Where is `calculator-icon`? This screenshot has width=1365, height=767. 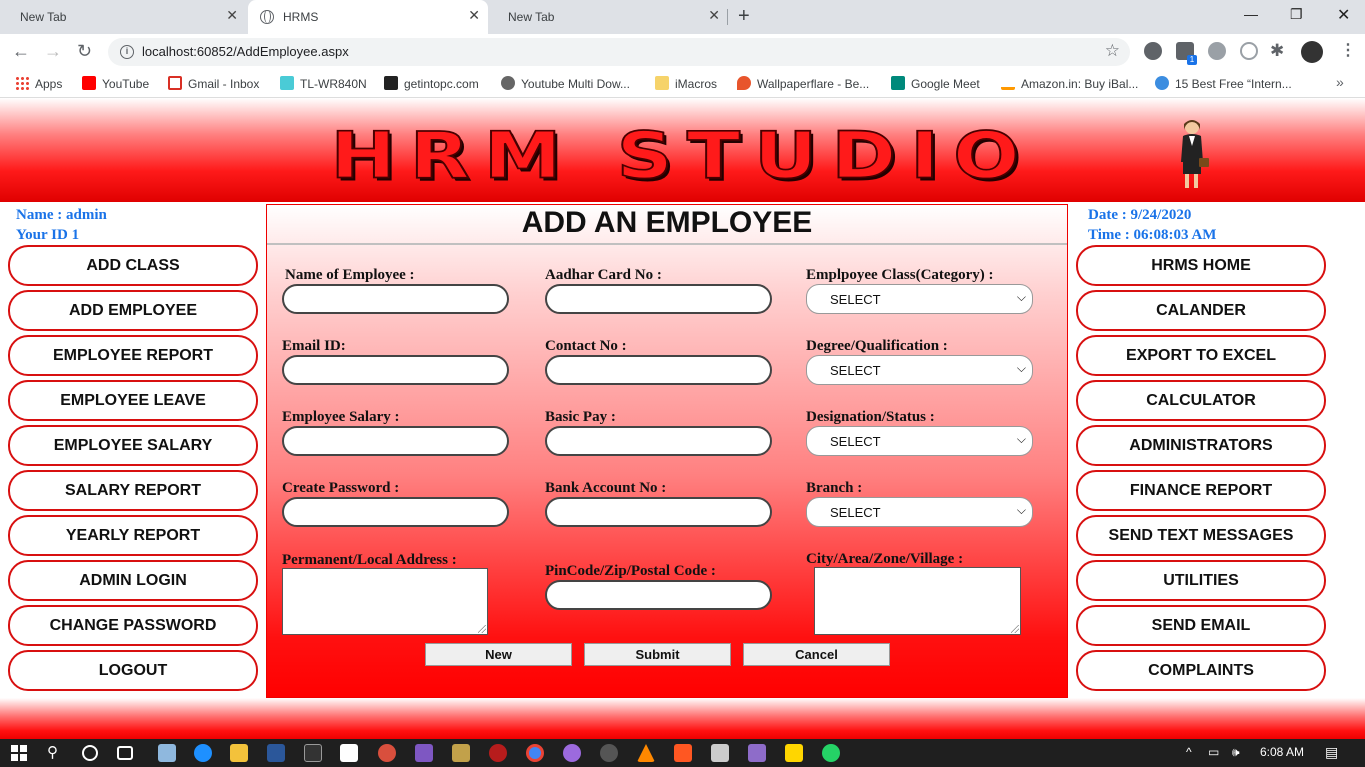 calculator-icon is located at coordinates (720, 753).